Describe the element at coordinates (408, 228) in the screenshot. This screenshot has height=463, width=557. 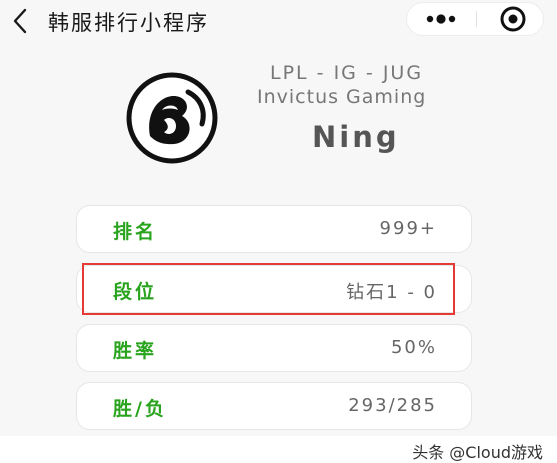
I see `stat-value: 999+` at that location.